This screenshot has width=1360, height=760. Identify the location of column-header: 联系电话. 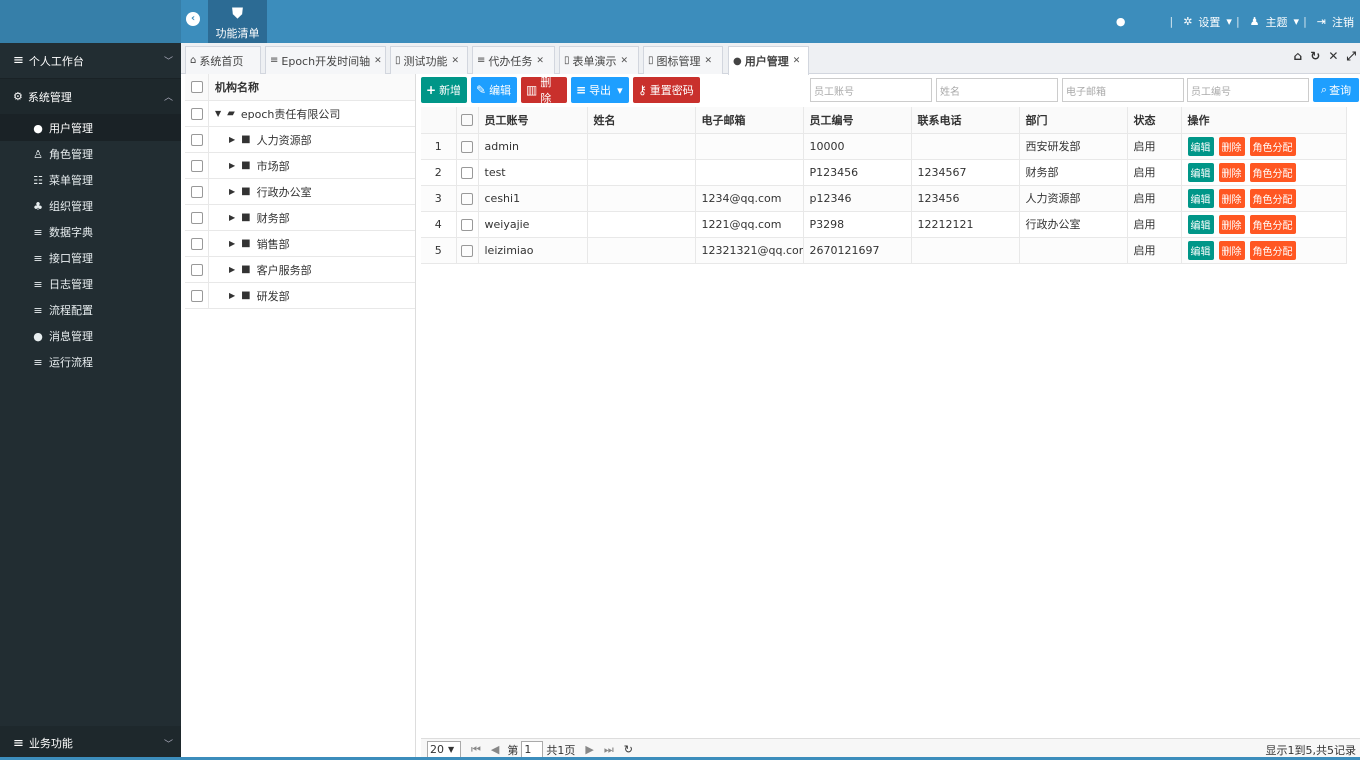
(965, 120).